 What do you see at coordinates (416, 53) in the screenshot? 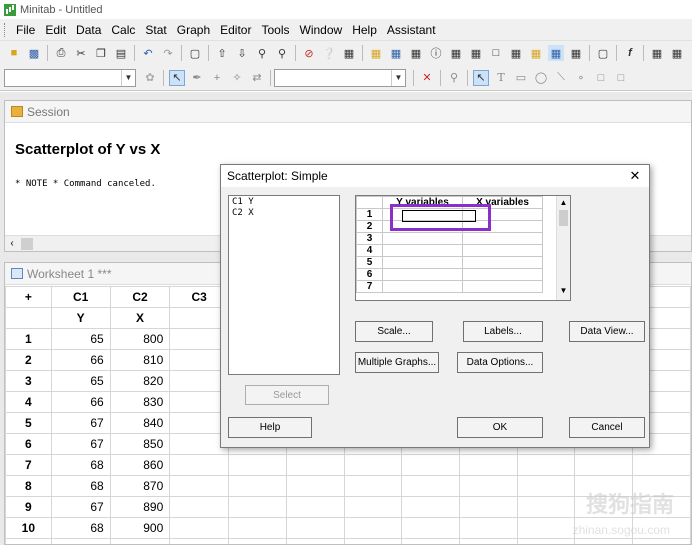
I see `graphs-folder-icon: ▦` at bounding box center [416, 53].